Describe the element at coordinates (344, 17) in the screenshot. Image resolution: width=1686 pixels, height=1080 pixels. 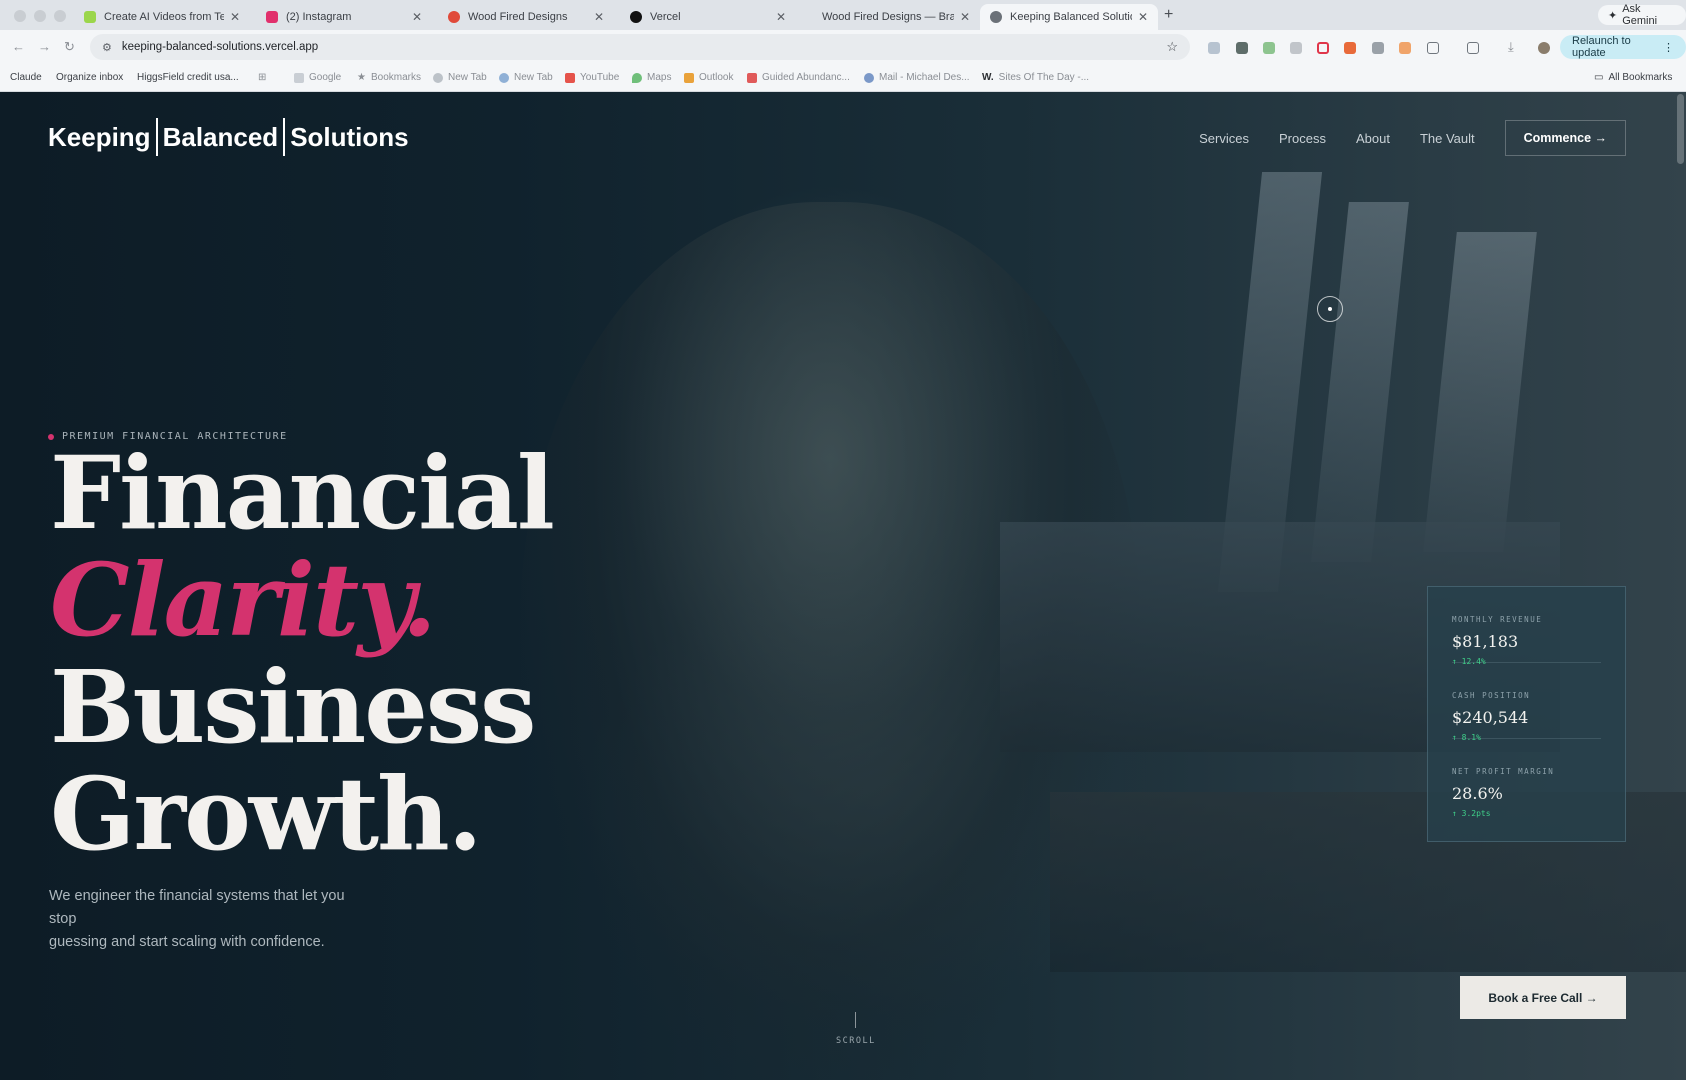
I see `tab-instagram: (2) Instagram ✕` at that location.